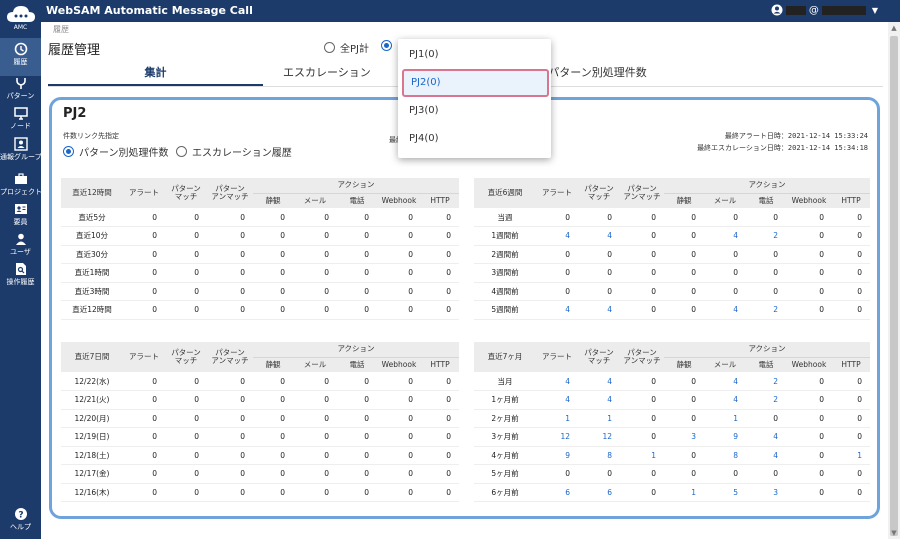  What do you see at coordinates (92, 273) in the screenshot?
I see `row-period-label: 直近1時間` at bounding box center [92, 273].